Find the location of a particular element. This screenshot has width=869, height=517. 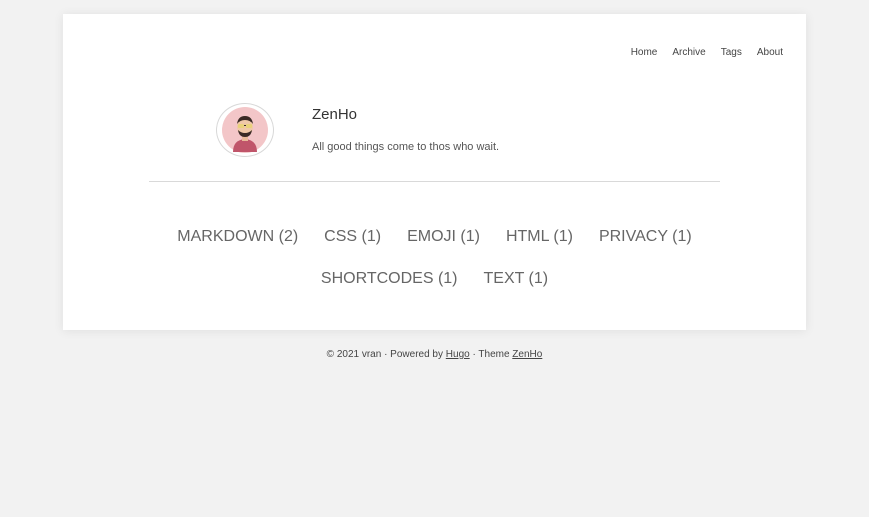

nav-item-tags: Tags is located at coordinates (731, 52).